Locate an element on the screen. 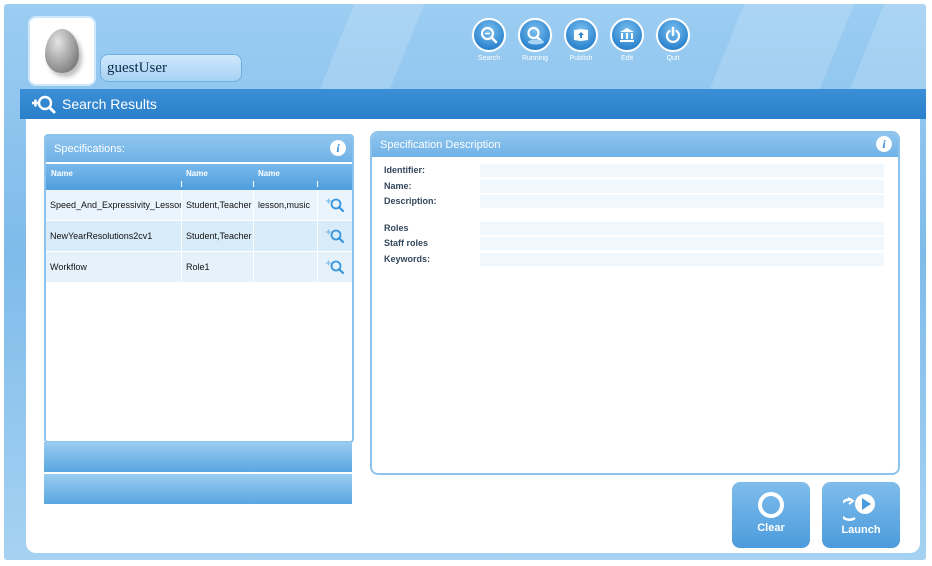 The width and height of the screenshot is (932, 566). column-header-name: Name is located at coordinates (113, 177).